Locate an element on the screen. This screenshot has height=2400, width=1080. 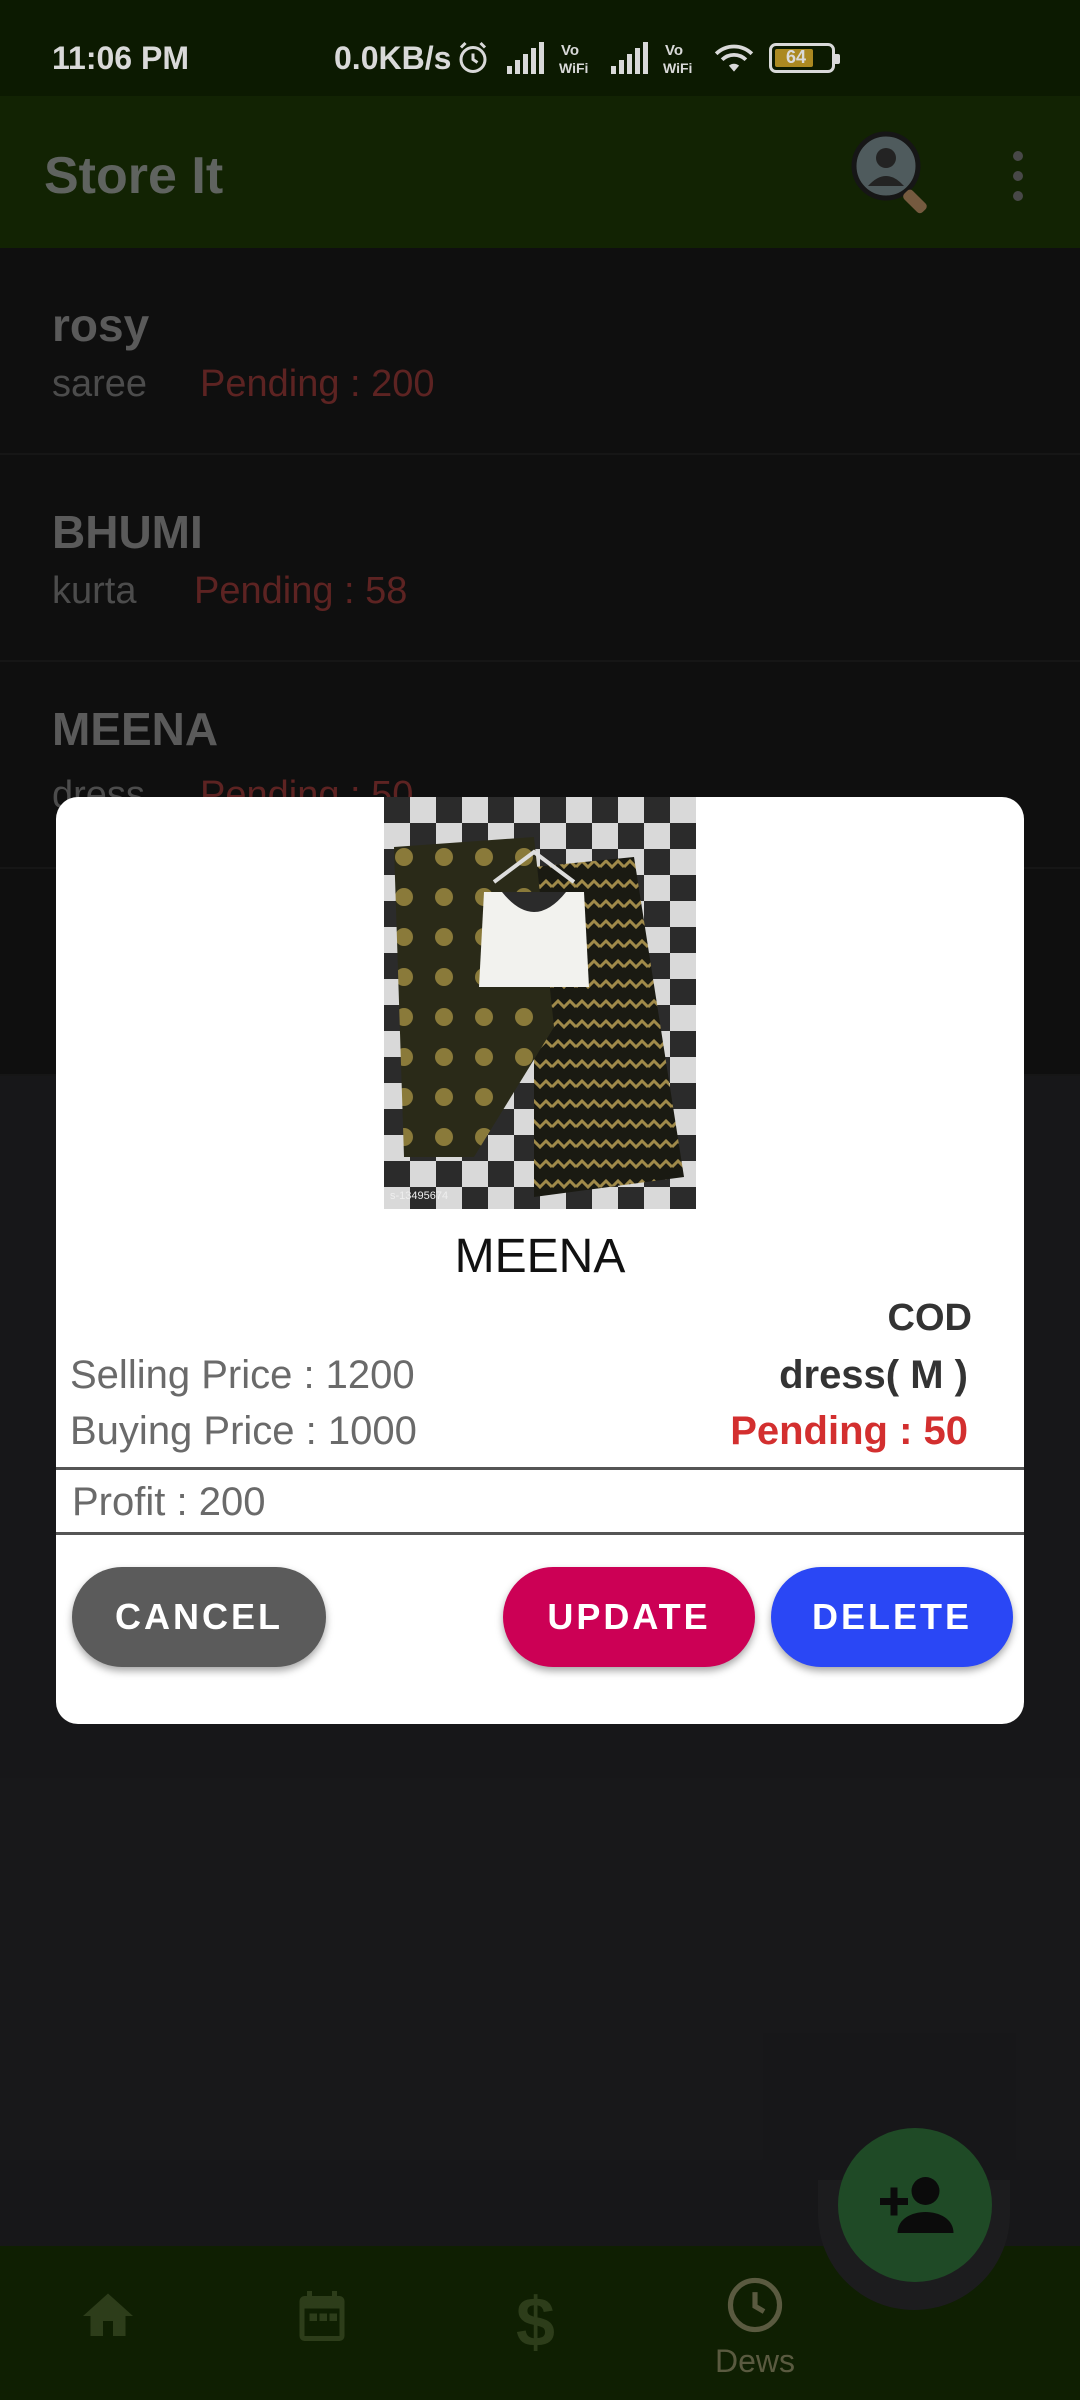
profit-box: Profit : 200 is located at coordinates (540, 1501).